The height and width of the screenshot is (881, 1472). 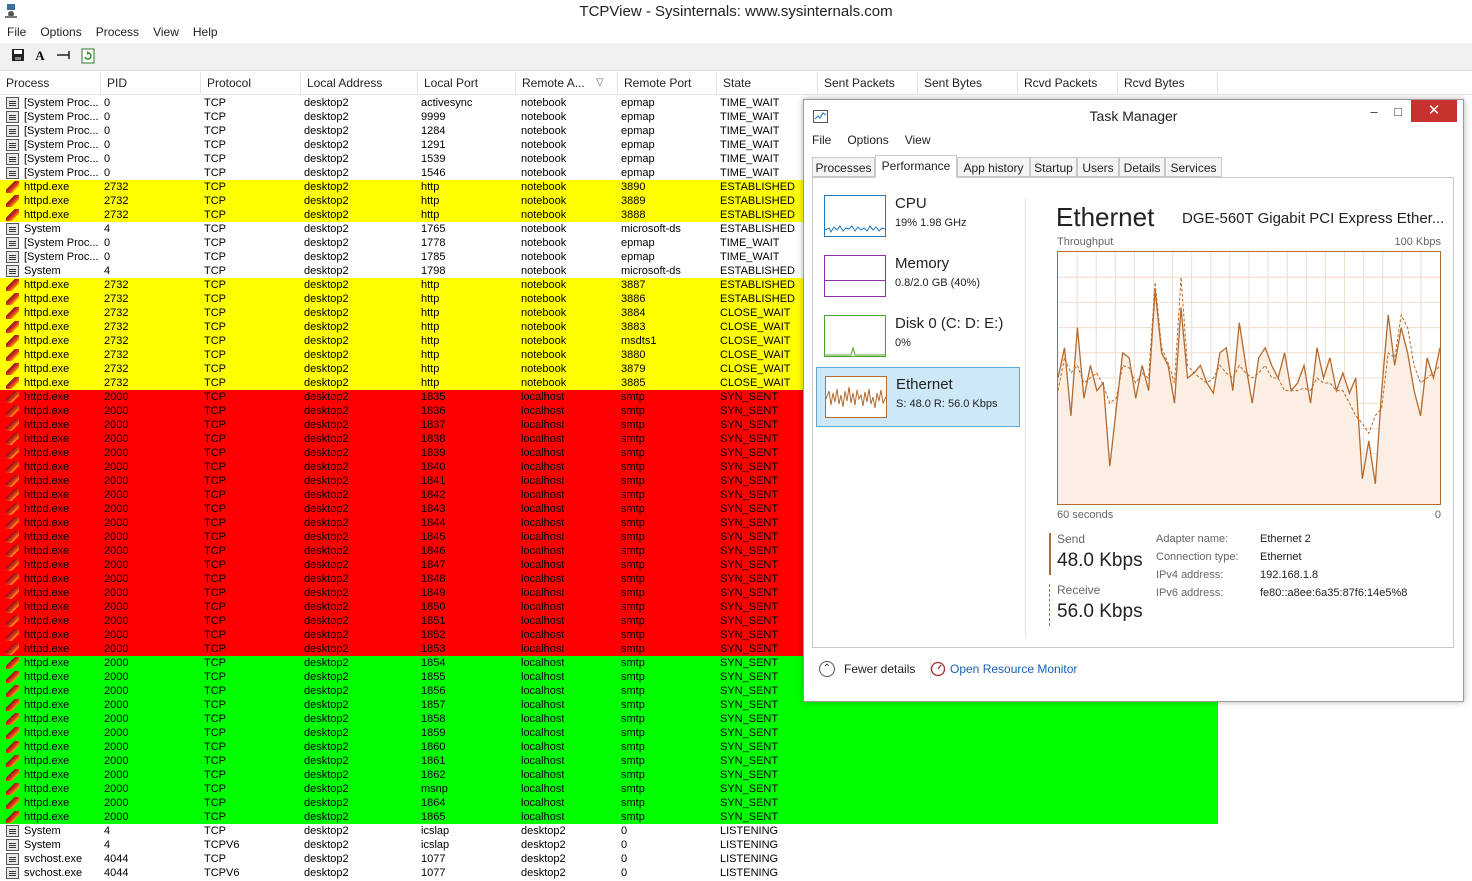 I want to click on col-sent-packets: Sent Packets, so click(x=868, y=83).